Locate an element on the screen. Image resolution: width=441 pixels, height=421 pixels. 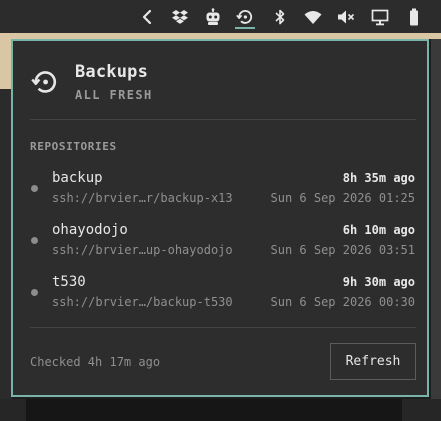
header-divider is located at coordinates (223, 119).